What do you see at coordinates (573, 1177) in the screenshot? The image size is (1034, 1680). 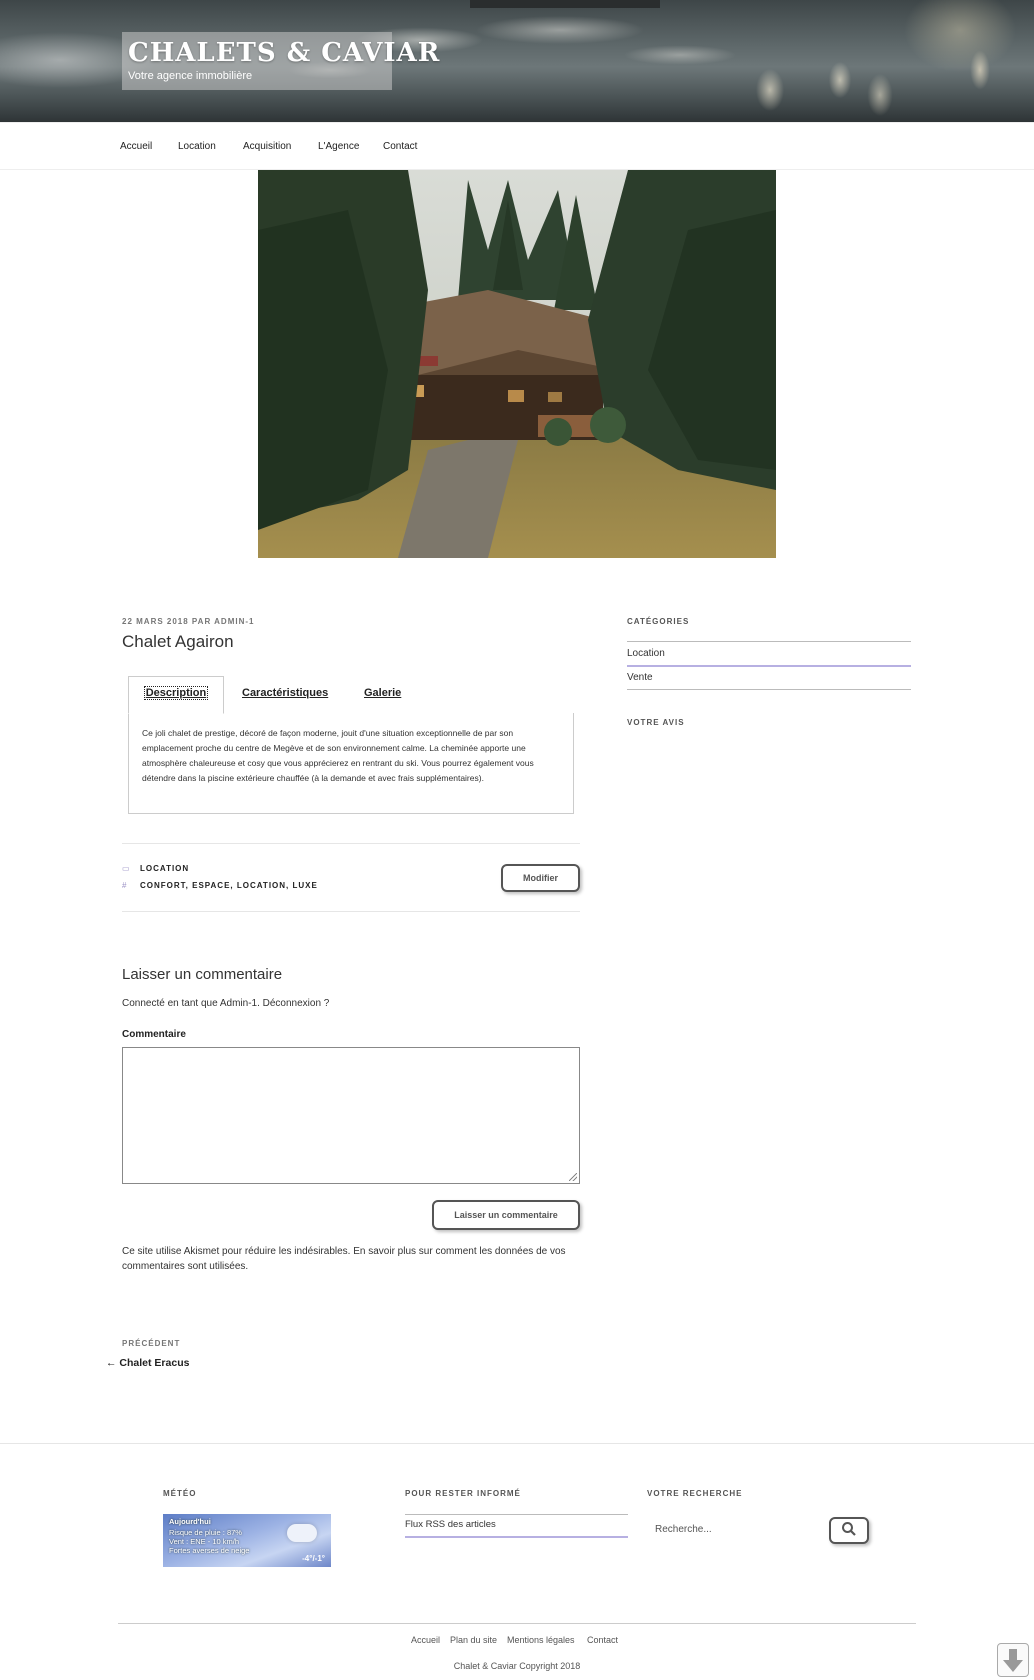 I see `resize-grip-icon` at bounding box center [573, 1177].